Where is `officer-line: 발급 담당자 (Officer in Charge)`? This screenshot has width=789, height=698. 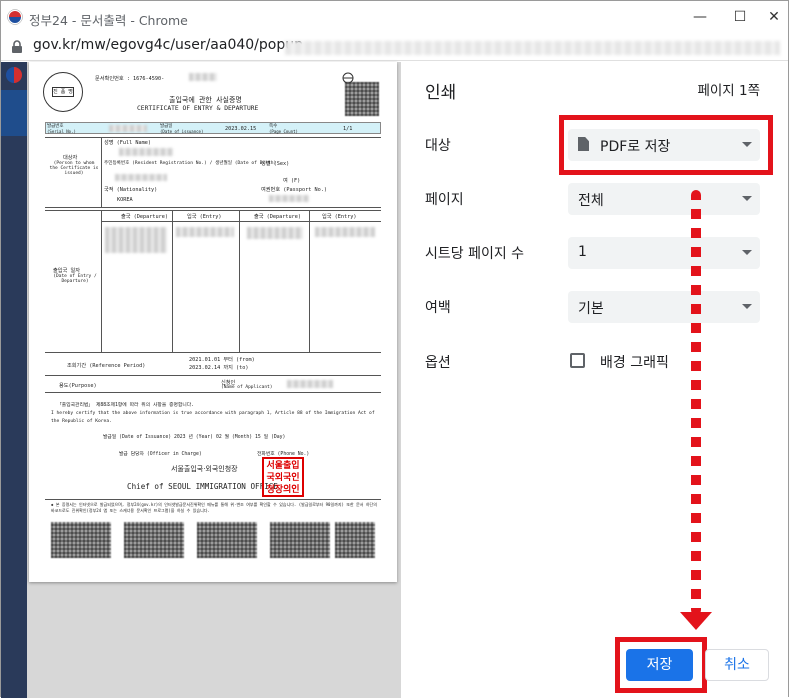
officer-line: 발급 담당자 (Officer in Charge) is located at coordinates (160, 454).